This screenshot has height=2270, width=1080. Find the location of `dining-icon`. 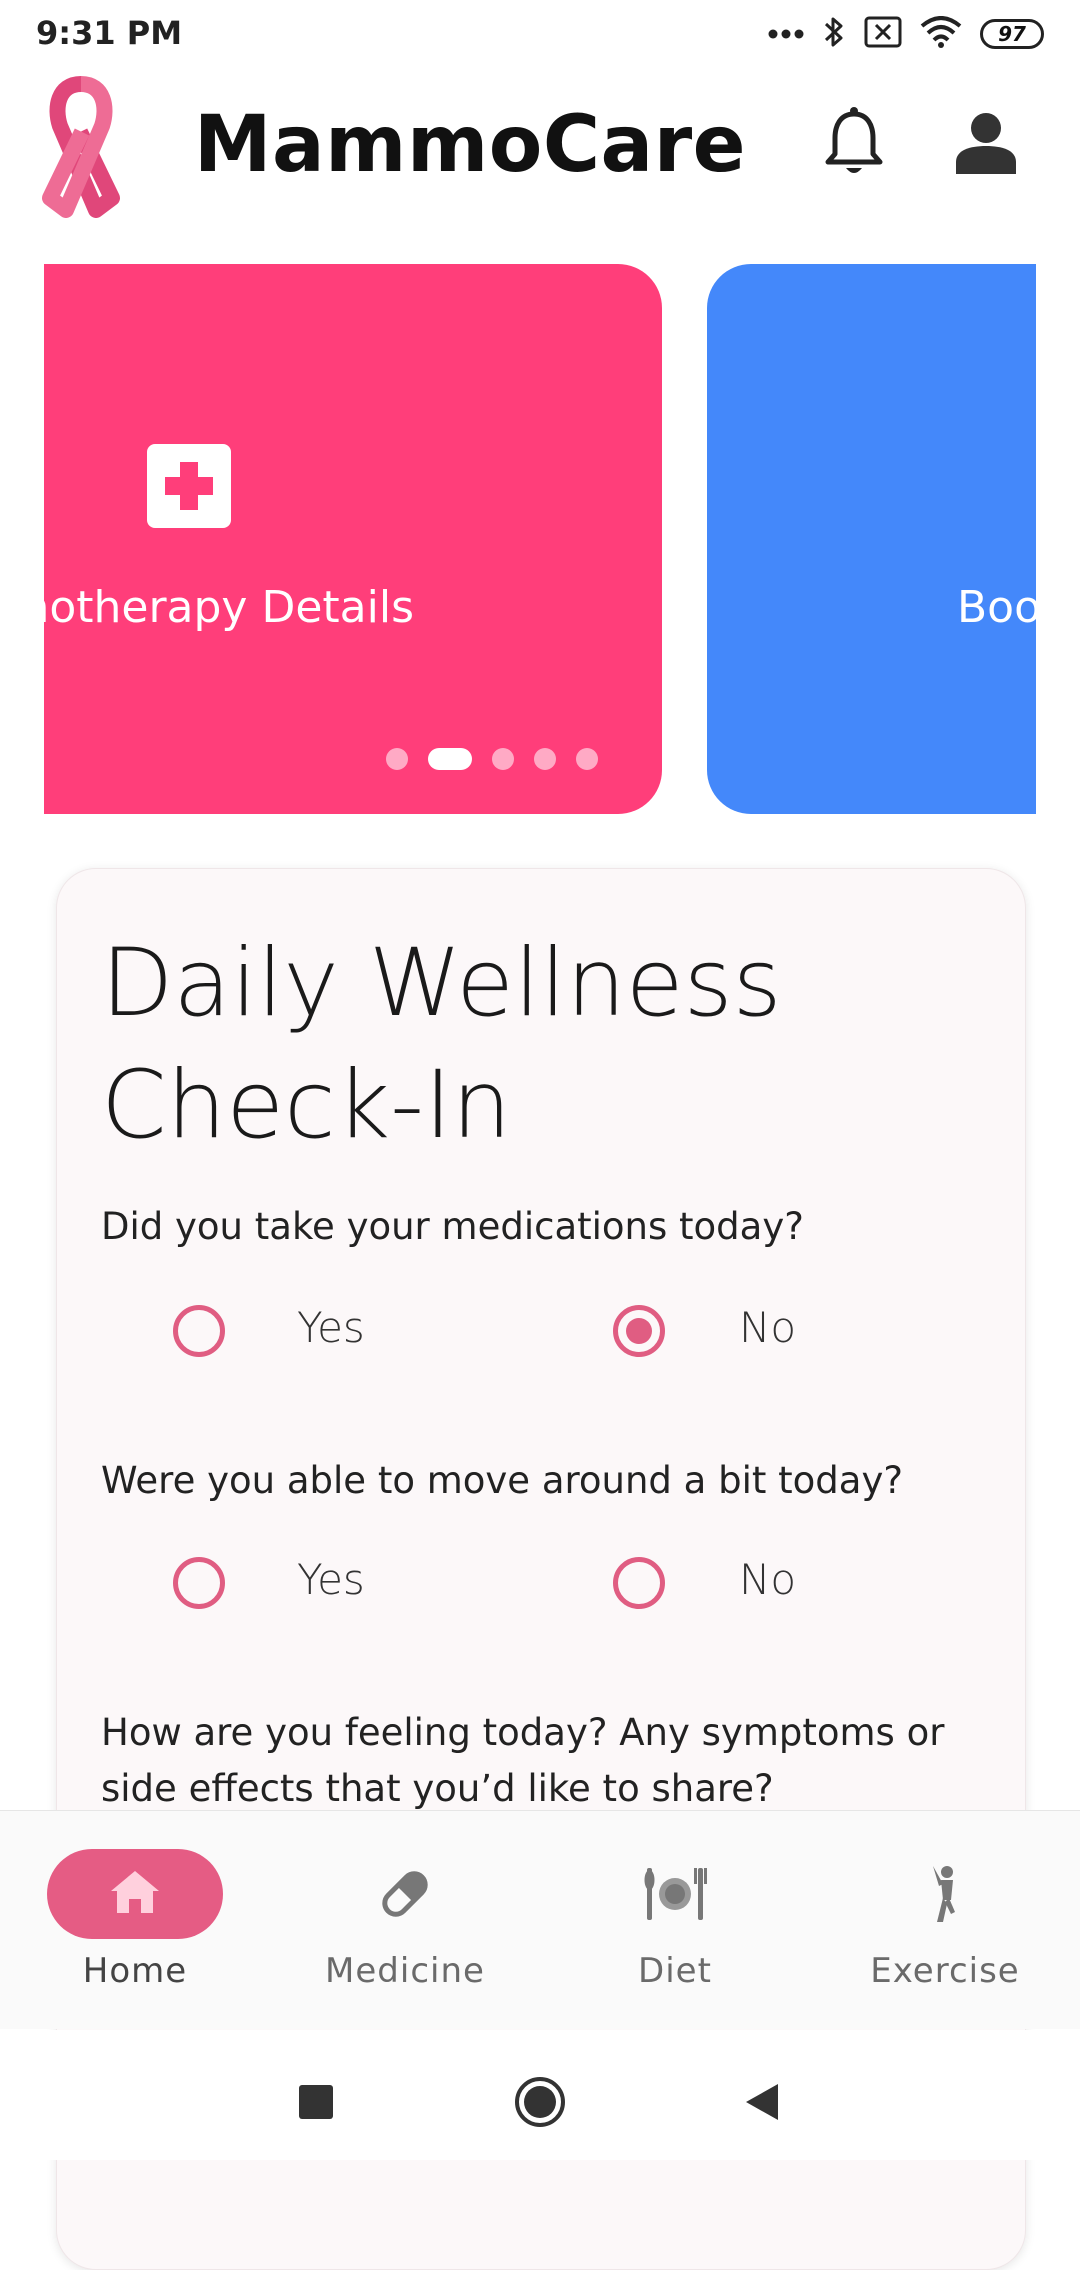

dining-icon is located at coordinates (675, 1894).